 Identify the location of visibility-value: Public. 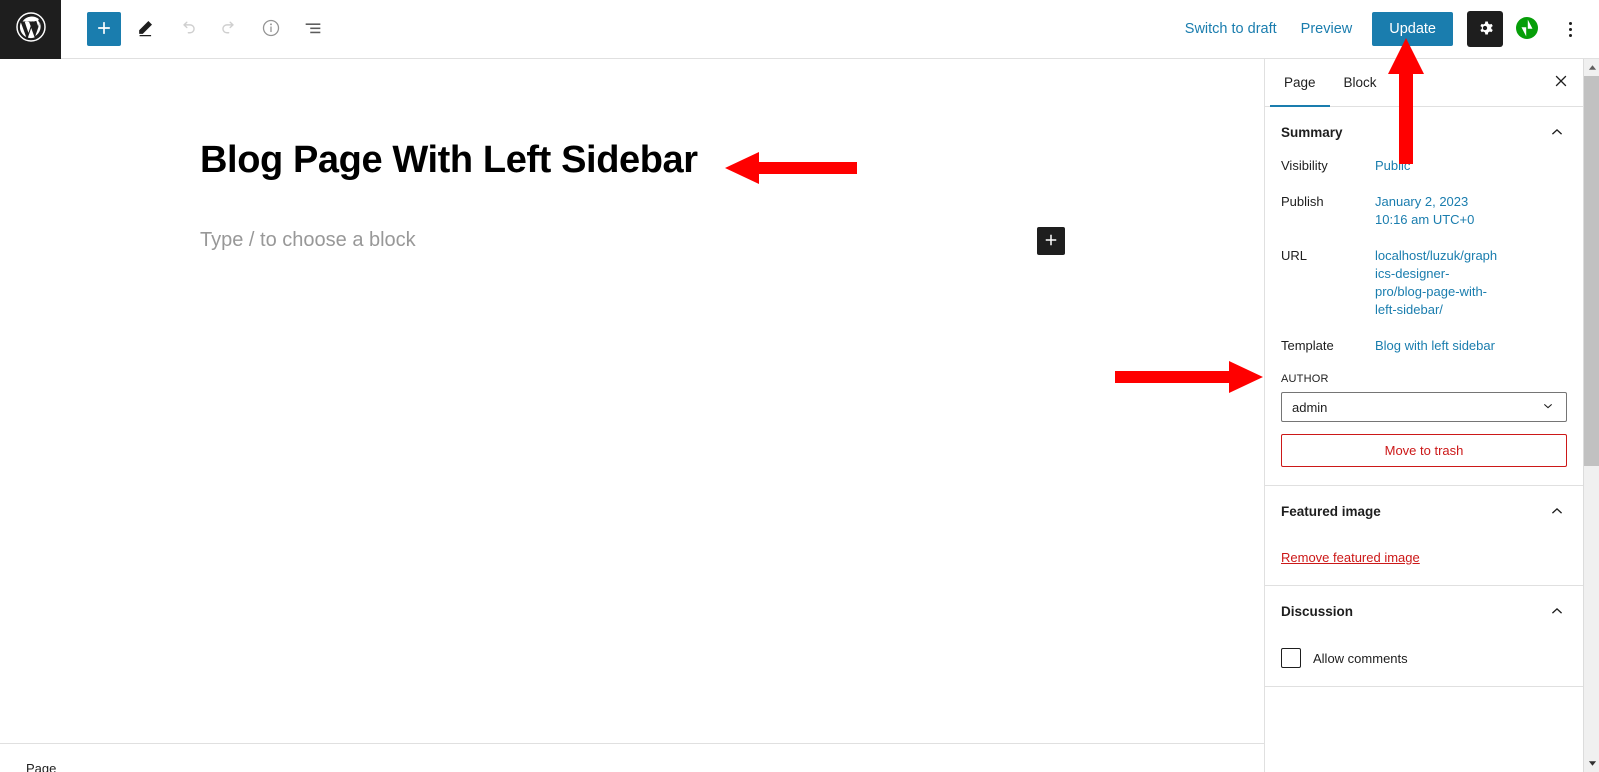
(1392, 166).